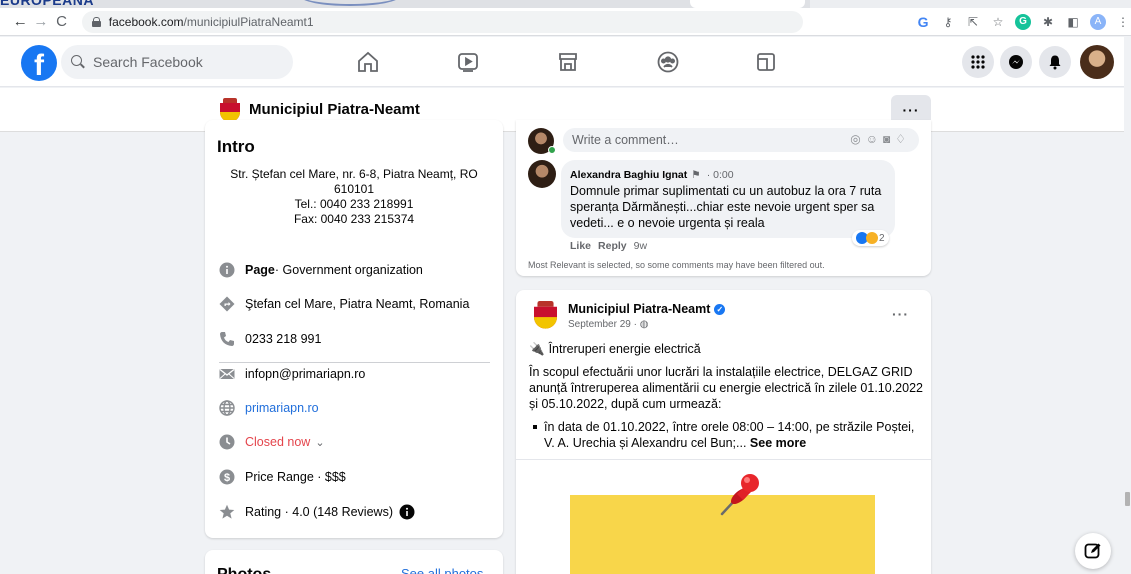 This screenshot has width=1131, height=574. What do you see at coordinates (568, 62) in the screenshot?
I see `marketplace-icon` at bounding box center [568, 62].